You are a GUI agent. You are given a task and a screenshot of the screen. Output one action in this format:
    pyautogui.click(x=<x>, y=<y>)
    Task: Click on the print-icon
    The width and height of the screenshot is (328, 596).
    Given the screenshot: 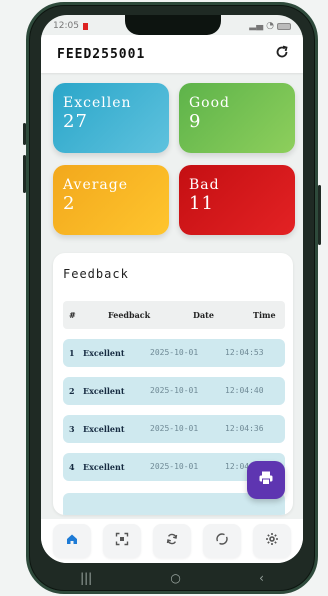 What is the action you would take?
    pyautogui.click(x=266, y=480)
    